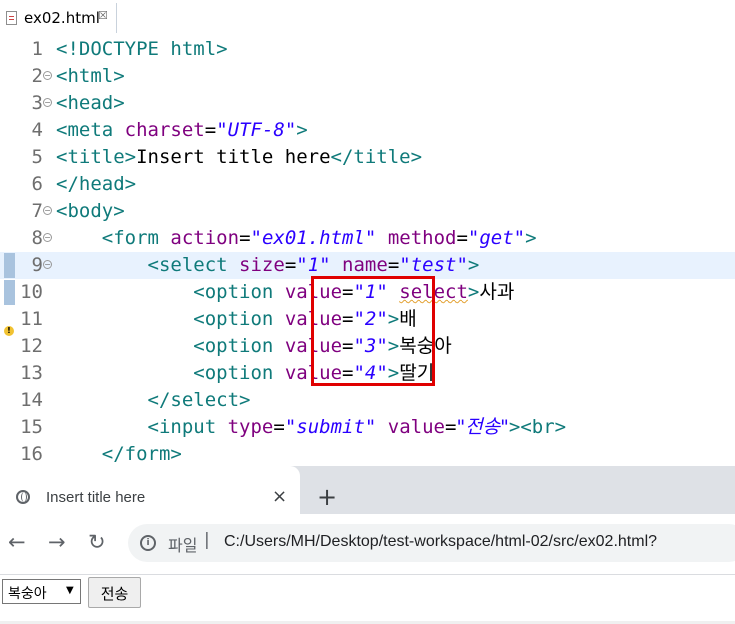  What do you see at coordinates (367, 130) in the screenshot?
I see `code-line: 4 <meta charset="UTF-8">` at bounding box center [367, 130].